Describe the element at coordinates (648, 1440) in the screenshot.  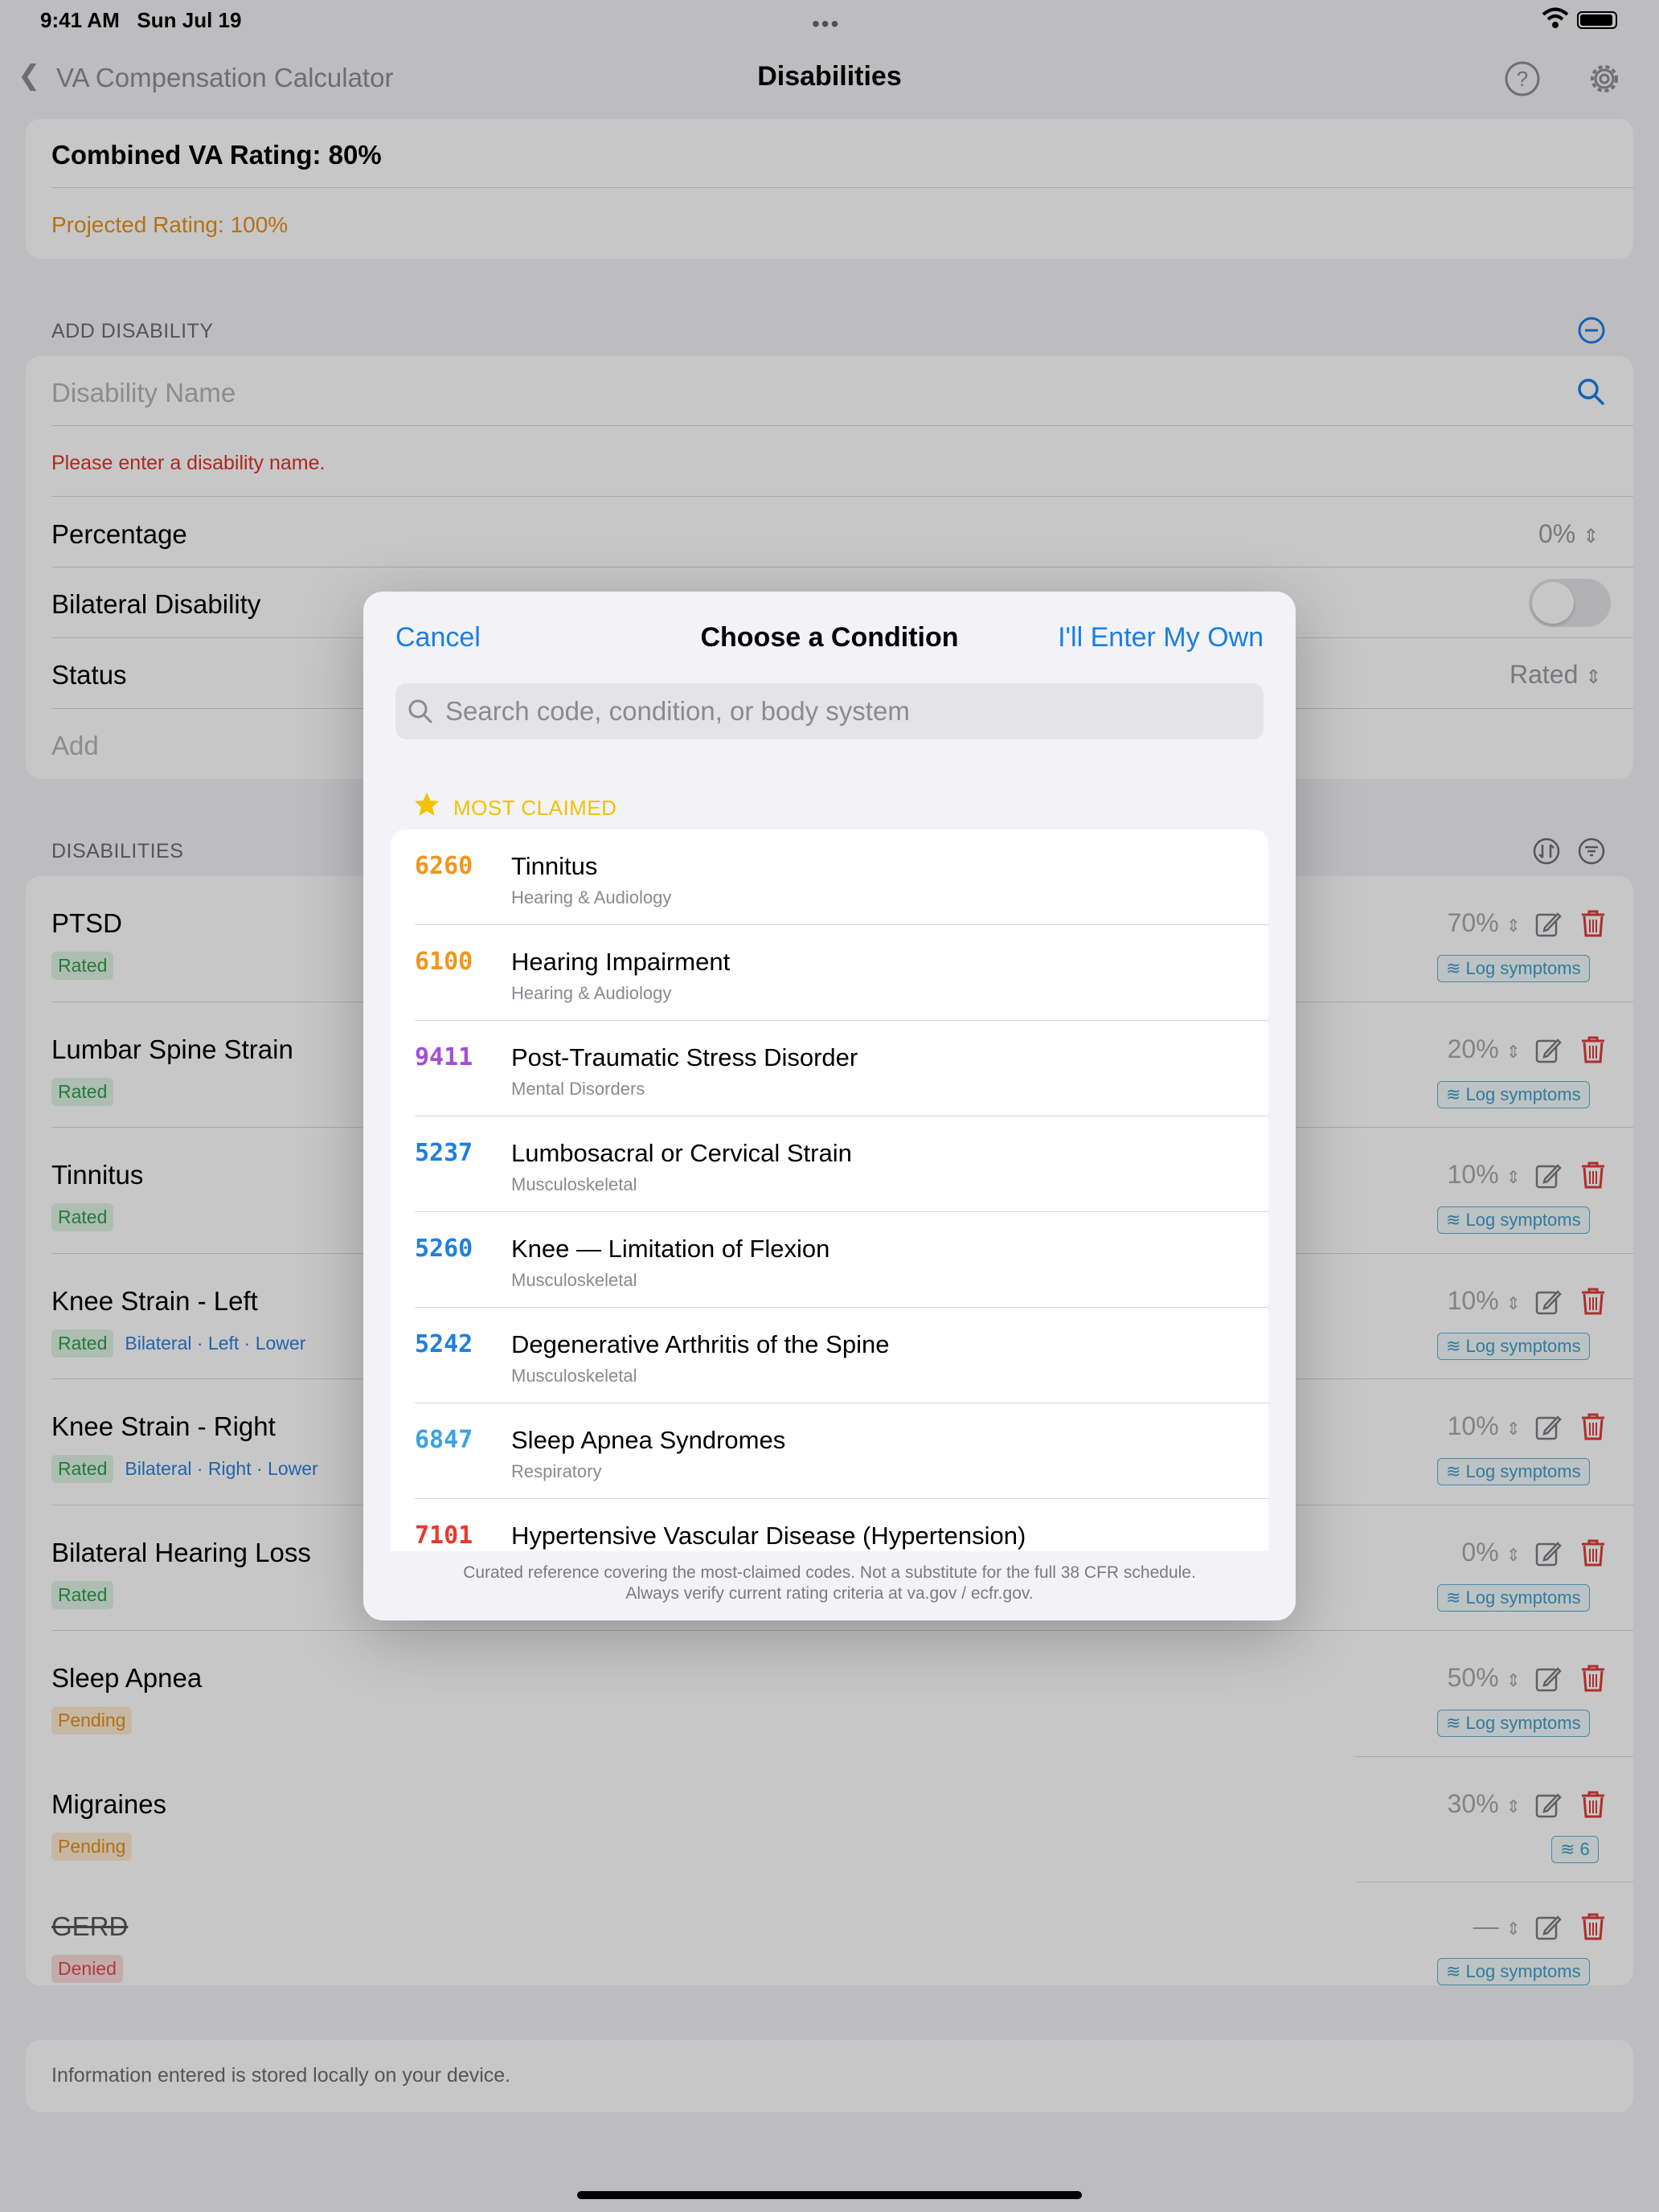
I see `condition-name: Sleep Apnea Syndromes` at that location.